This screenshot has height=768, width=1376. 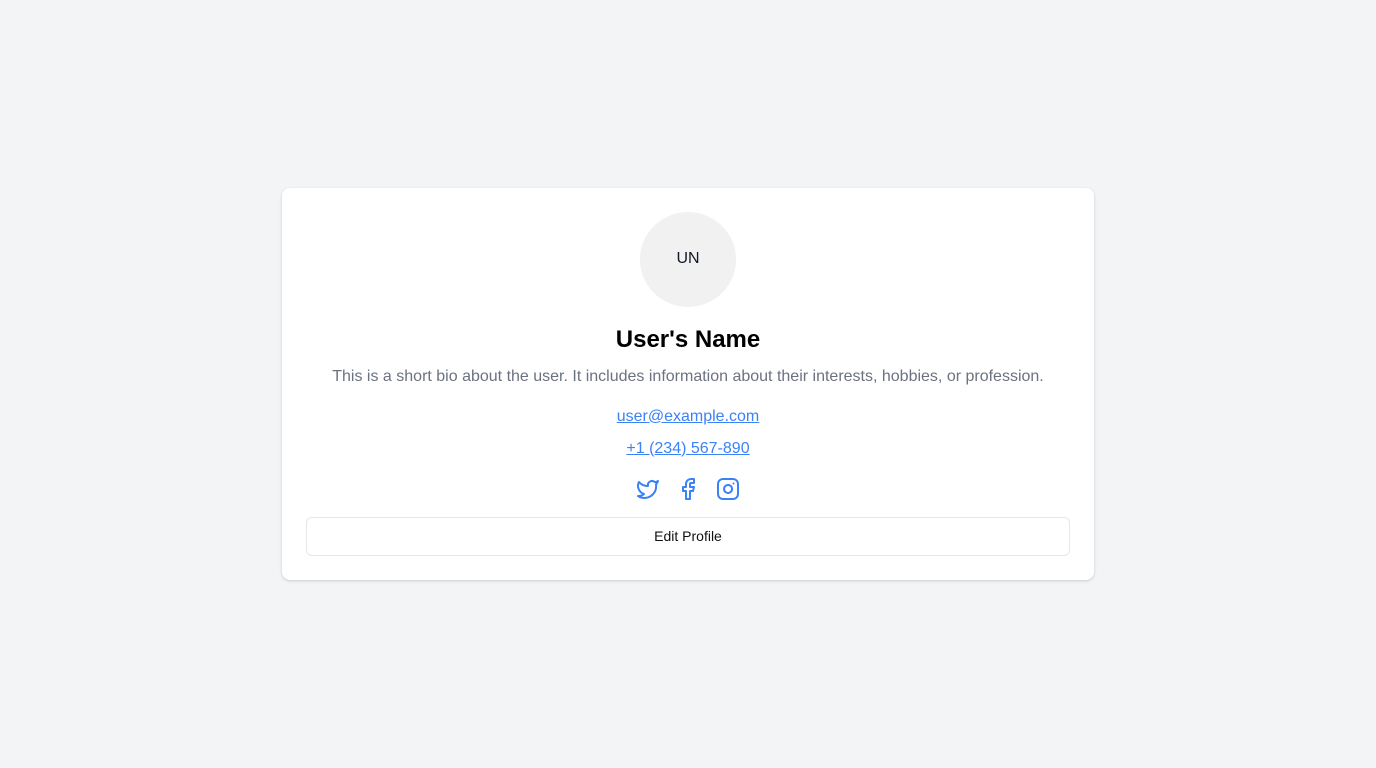 I want to click on twitter-link, so click(x=648, y=489).